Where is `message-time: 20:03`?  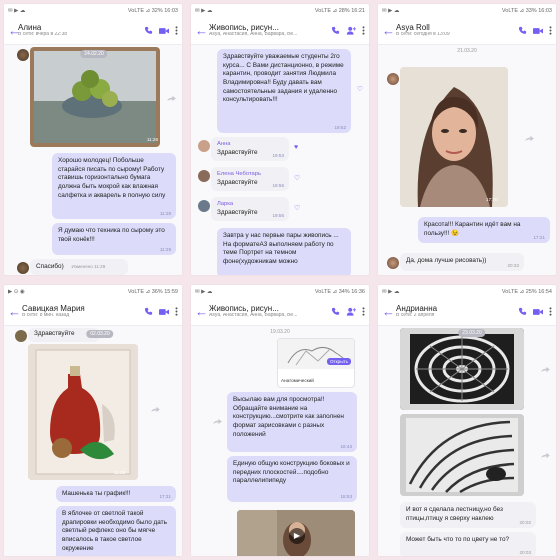 message-time: 20:03 is located at coordinates (525, 552).